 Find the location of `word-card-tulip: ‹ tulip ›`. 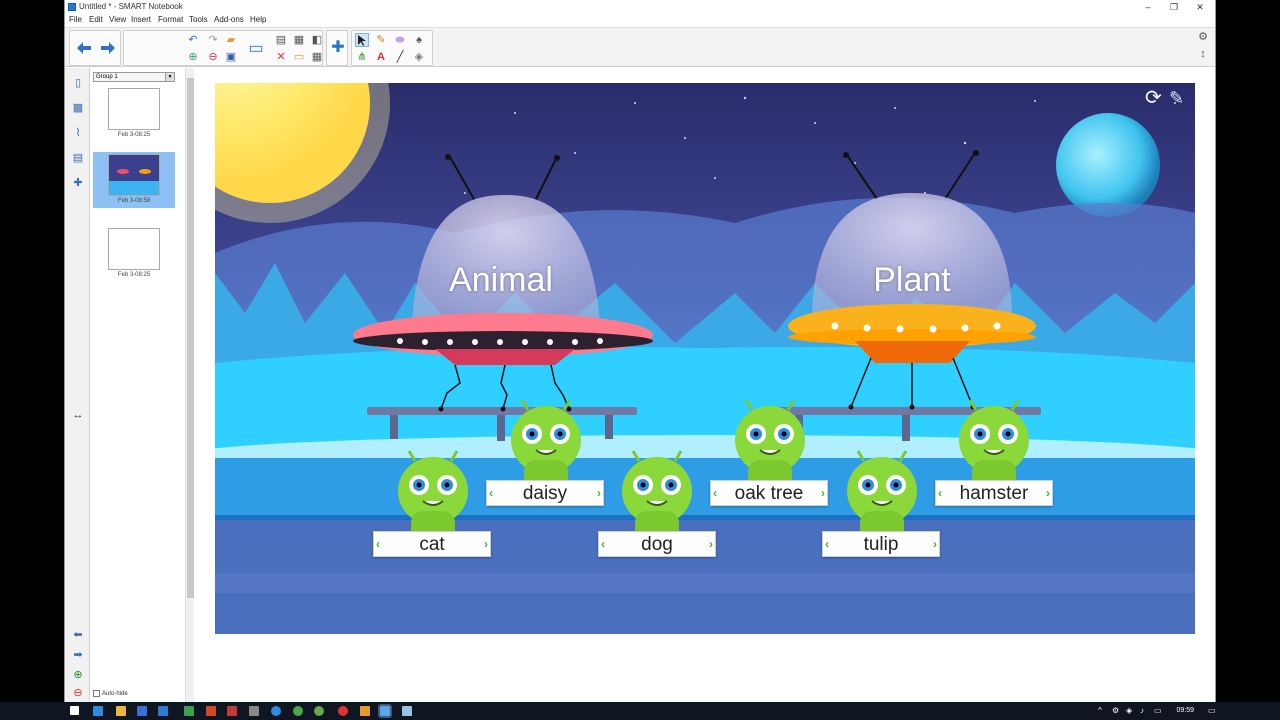

word-card-tulip: ‹ tulip › is located at coordinates (881, 544).